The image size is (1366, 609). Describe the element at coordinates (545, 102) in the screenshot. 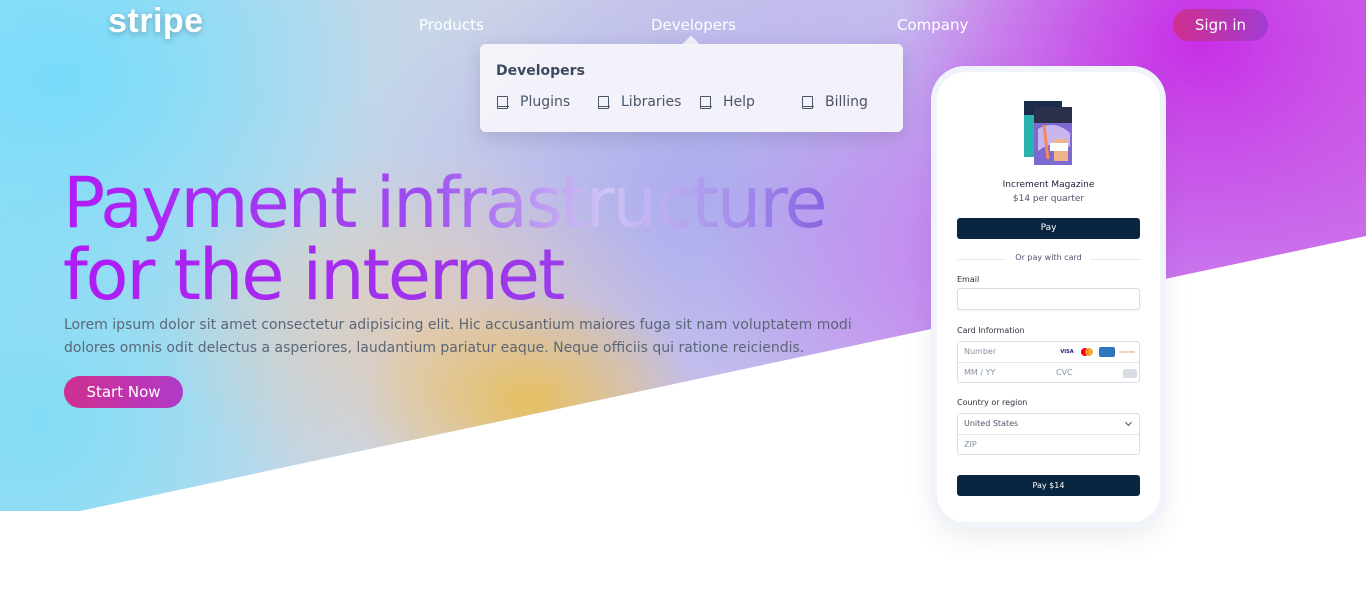

I see `dropdown-item-label: Plugins` at that location.